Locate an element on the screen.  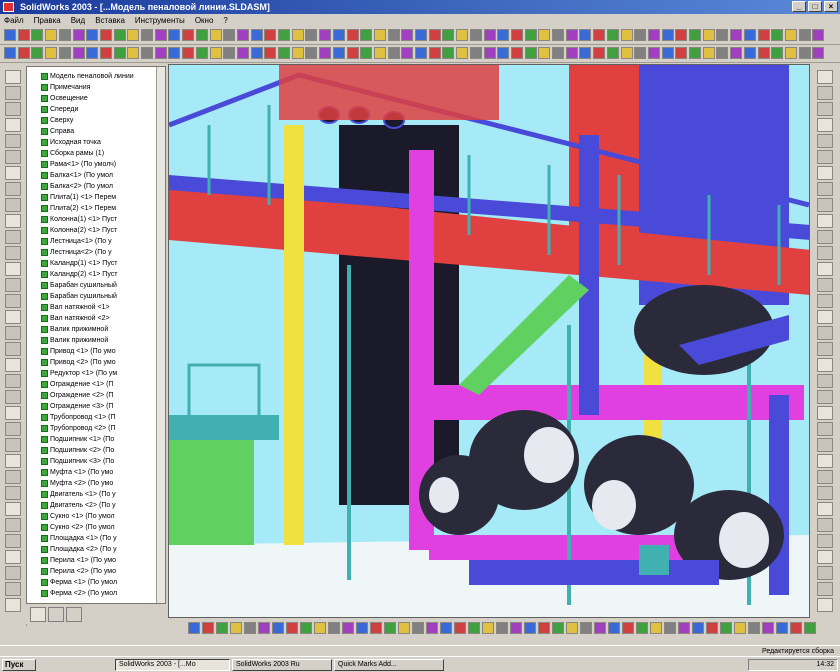
tree-item: Перила <1> (По умо is located at coordinates (92, 560).